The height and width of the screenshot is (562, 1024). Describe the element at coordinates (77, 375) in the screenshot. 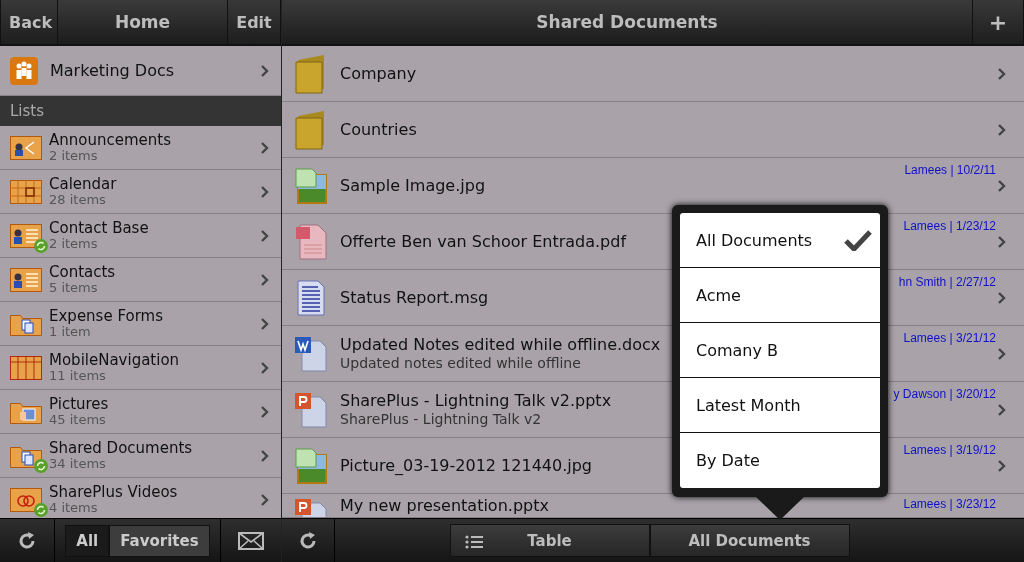

I see `item-count: 11 items` at that location.